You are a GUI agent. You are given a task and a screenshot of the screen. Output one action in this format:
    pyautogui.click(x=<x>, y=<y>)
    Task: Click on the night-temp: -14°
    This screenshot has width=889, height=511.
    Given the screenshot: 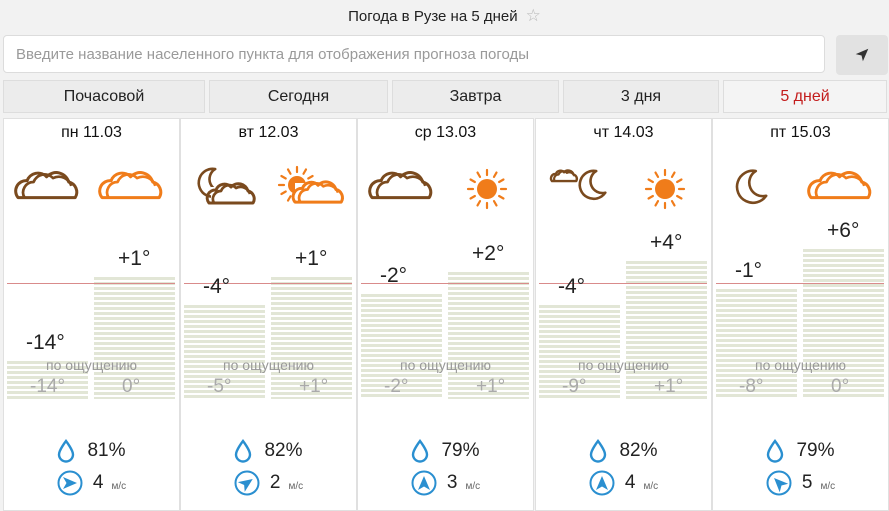 What is the action you would take?
    pyautogui.click(x=45, y=343)
    